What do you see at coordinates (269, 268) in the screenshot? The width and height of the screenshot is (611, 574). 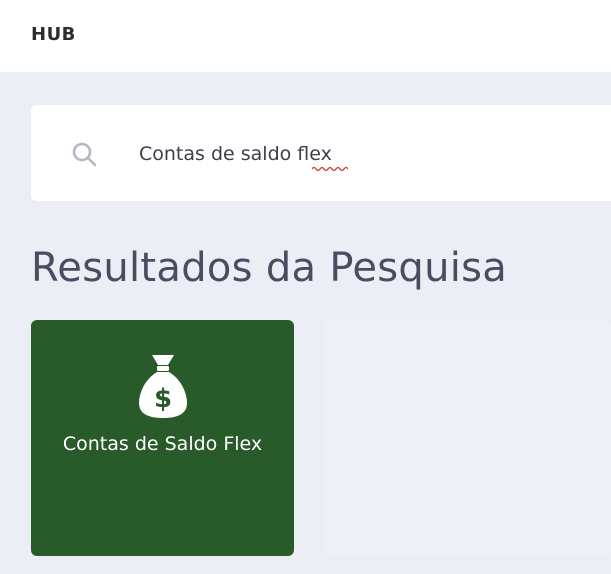 I see `results-title: Resultados da Pesquisa` at bounding box center [269, 268].